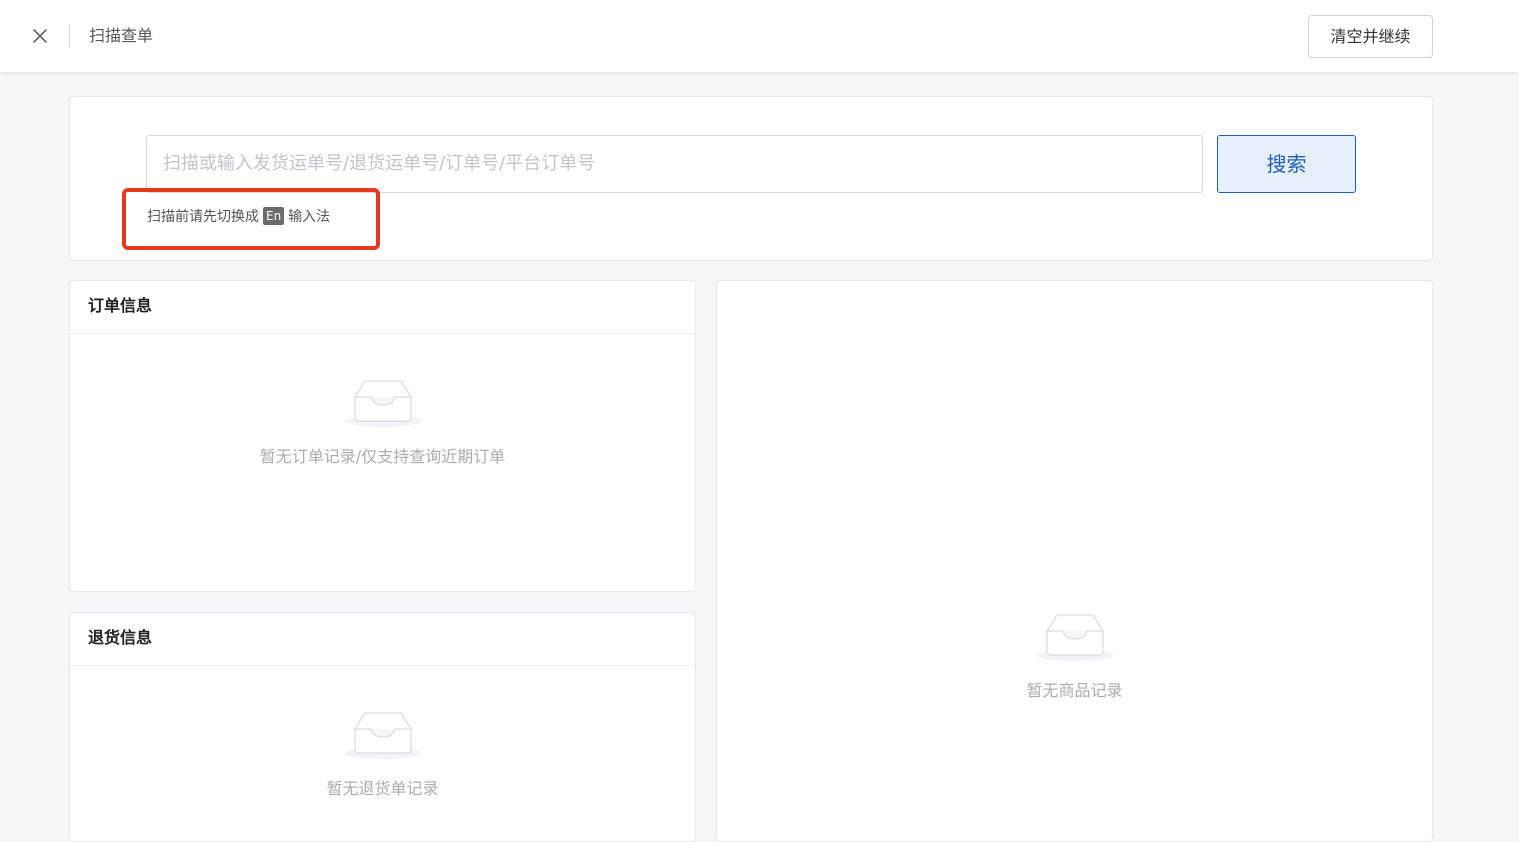 The width and height of the screenshot is (1519, 842). What do you see at coordinates (274, 216) in the screenshot?
I see `en-badge: En` at bounding box center [274, 216].